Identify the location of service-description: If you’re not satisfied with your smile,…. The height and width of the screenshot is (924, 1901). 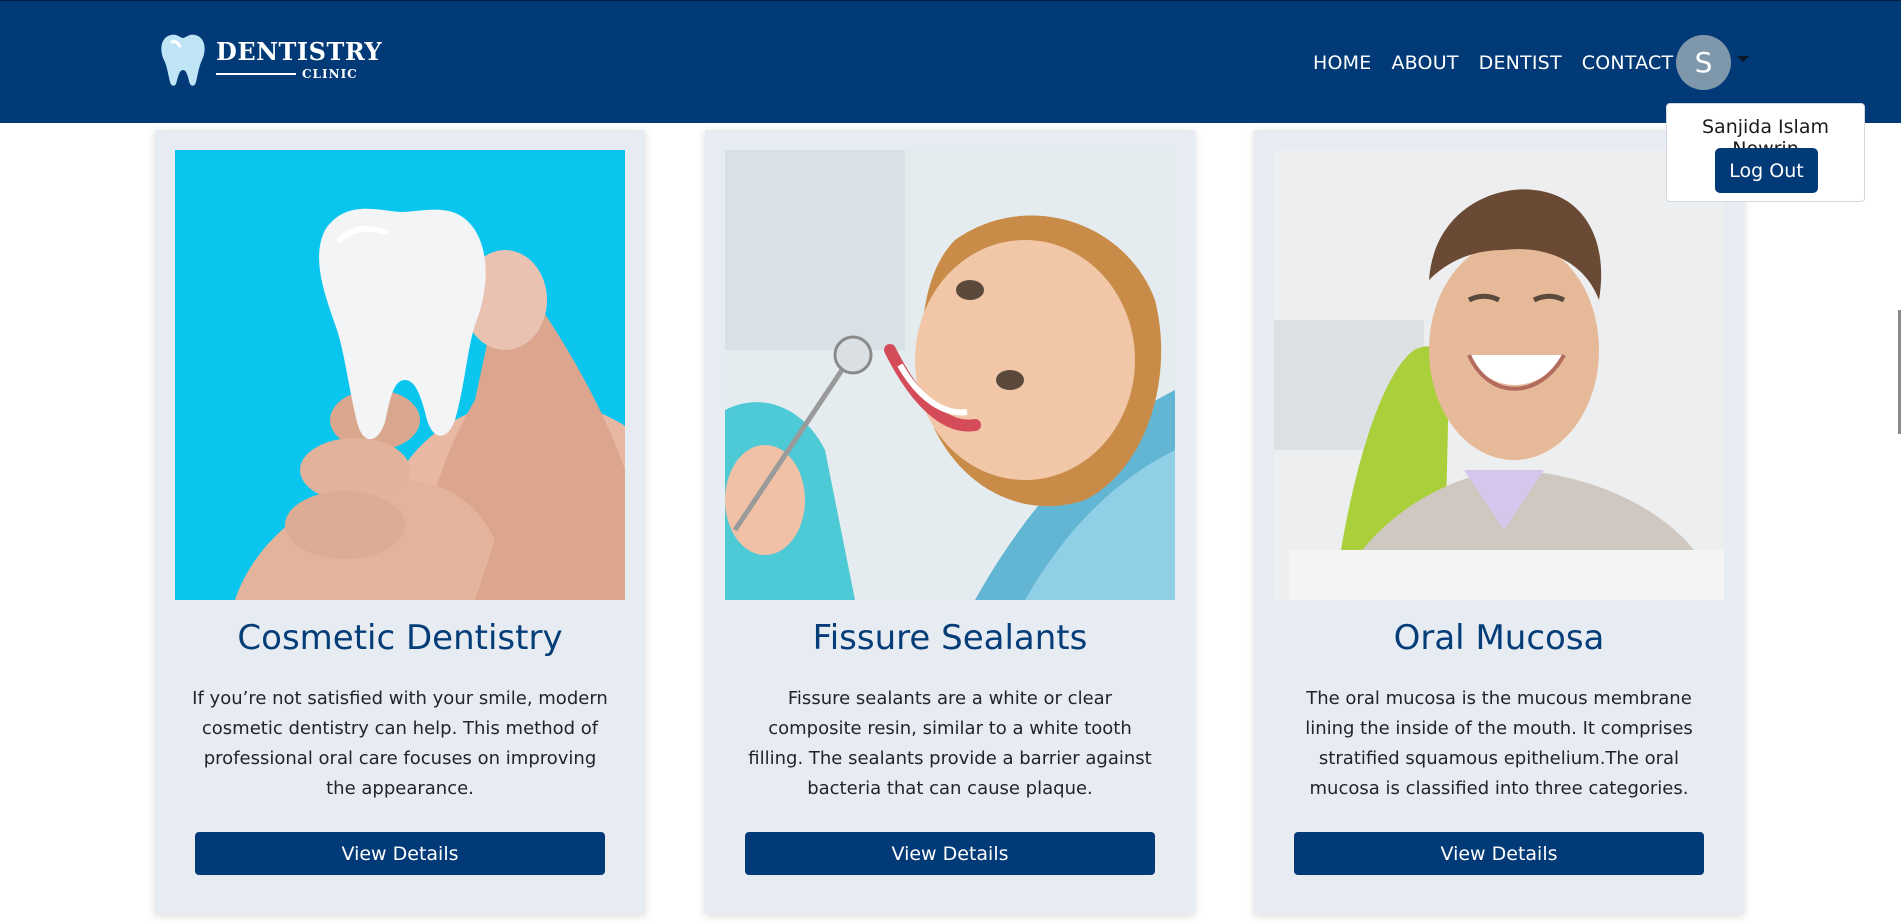
(400, 743).